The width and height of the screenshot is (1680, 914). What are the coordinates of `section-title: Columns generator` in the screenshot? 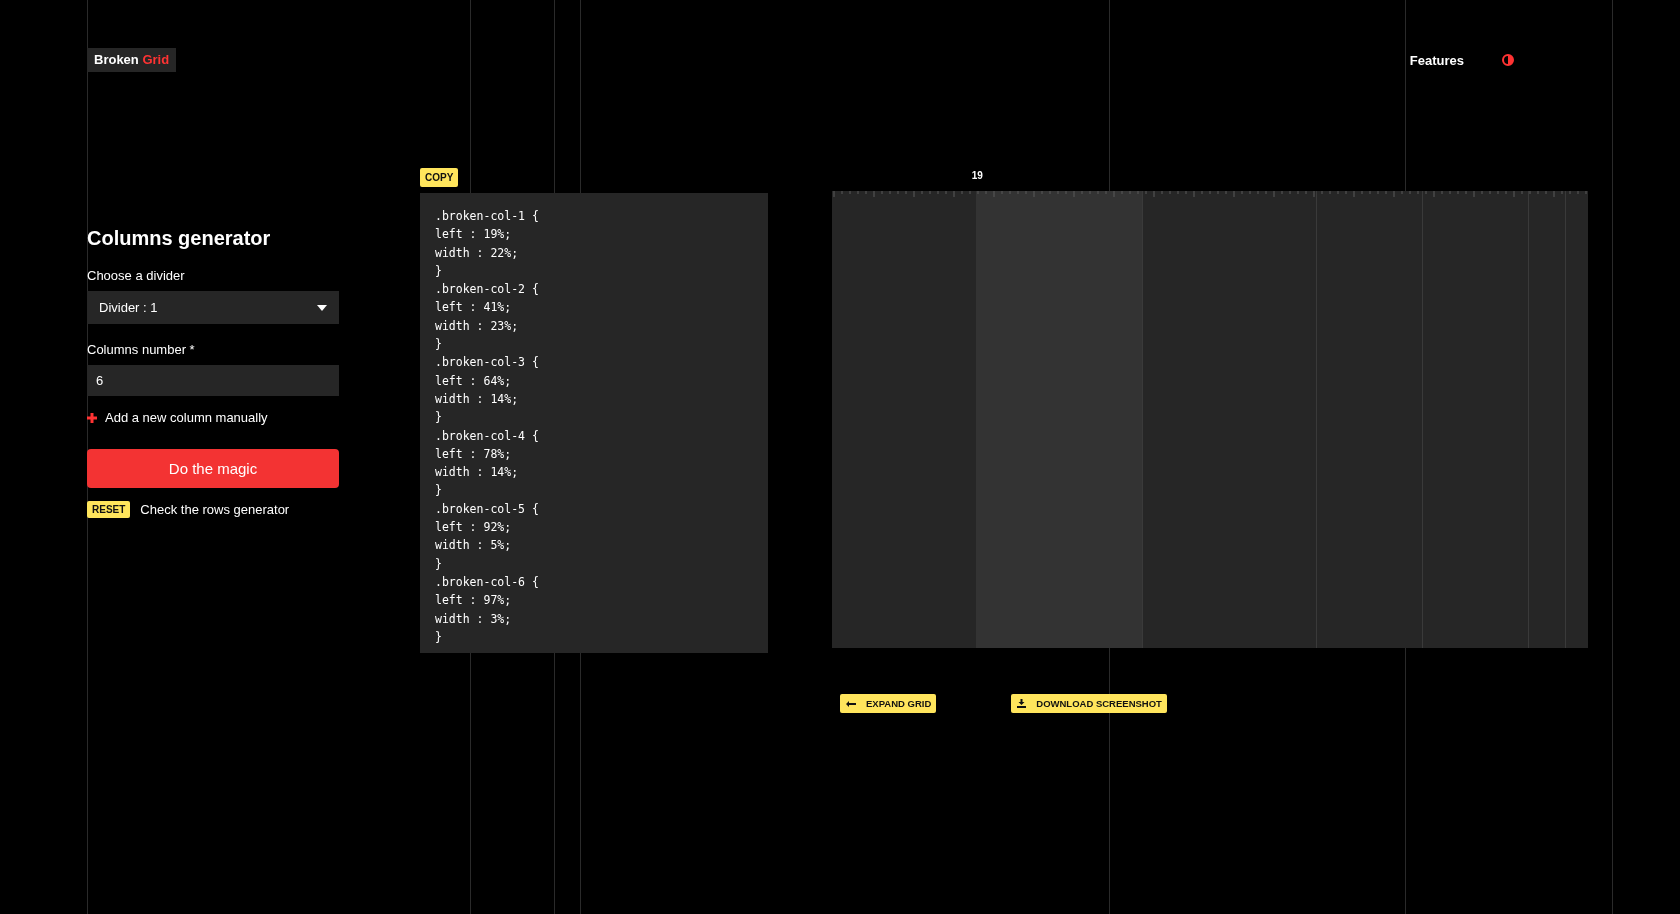 It's located at (179, 238).